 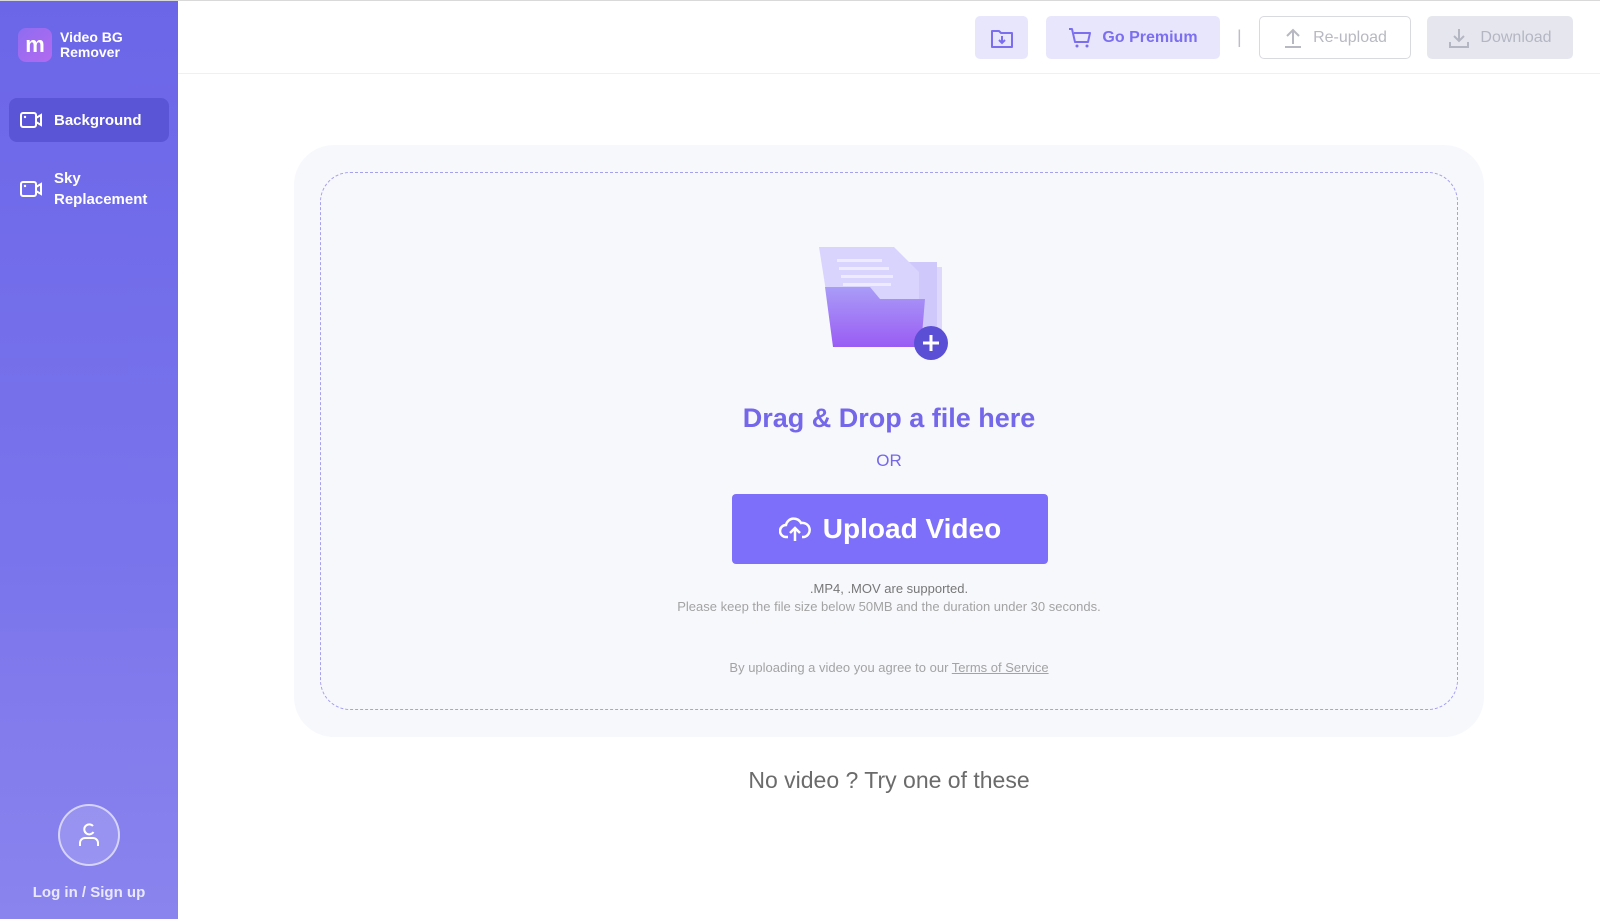 What do you see at coordinates (794, 529) in the screenshot?
I see `cloud-upload-icon` at bounding box center [794, 529].